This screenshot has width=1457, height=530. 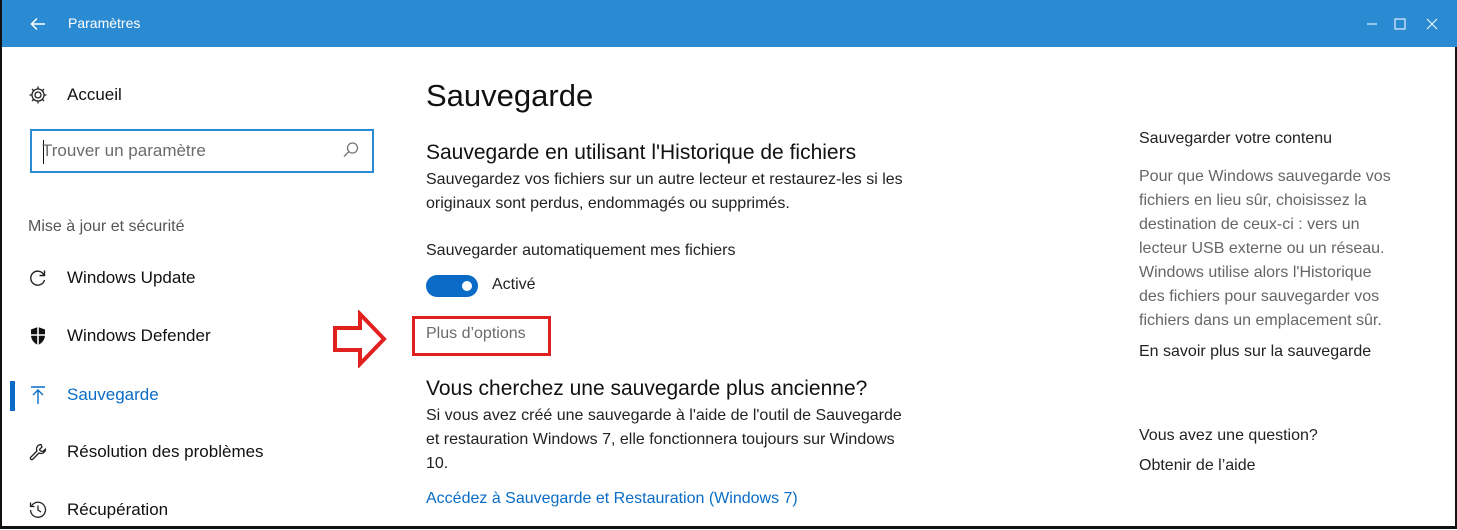 What do you see at coordinates (131, 277) in the screenshot?
I see `sidebar-item-label: Windows Update` at bounding box center [131, 277].